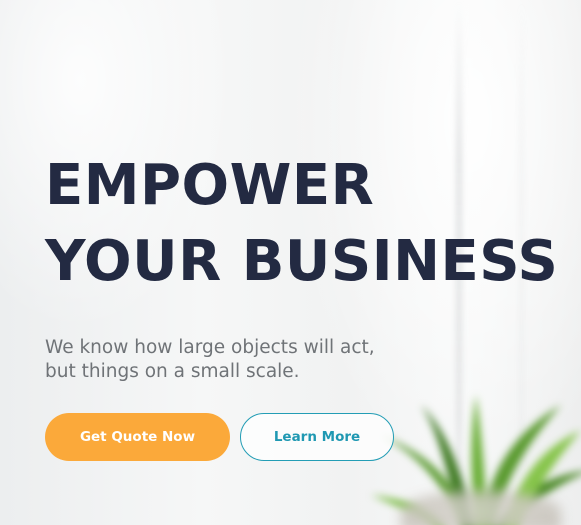  What do you see at coordinates (210, 347) in the screenshot?
I see `hero-subtitle-line: We know how large objects will act,` at bounding box center [210, 347].